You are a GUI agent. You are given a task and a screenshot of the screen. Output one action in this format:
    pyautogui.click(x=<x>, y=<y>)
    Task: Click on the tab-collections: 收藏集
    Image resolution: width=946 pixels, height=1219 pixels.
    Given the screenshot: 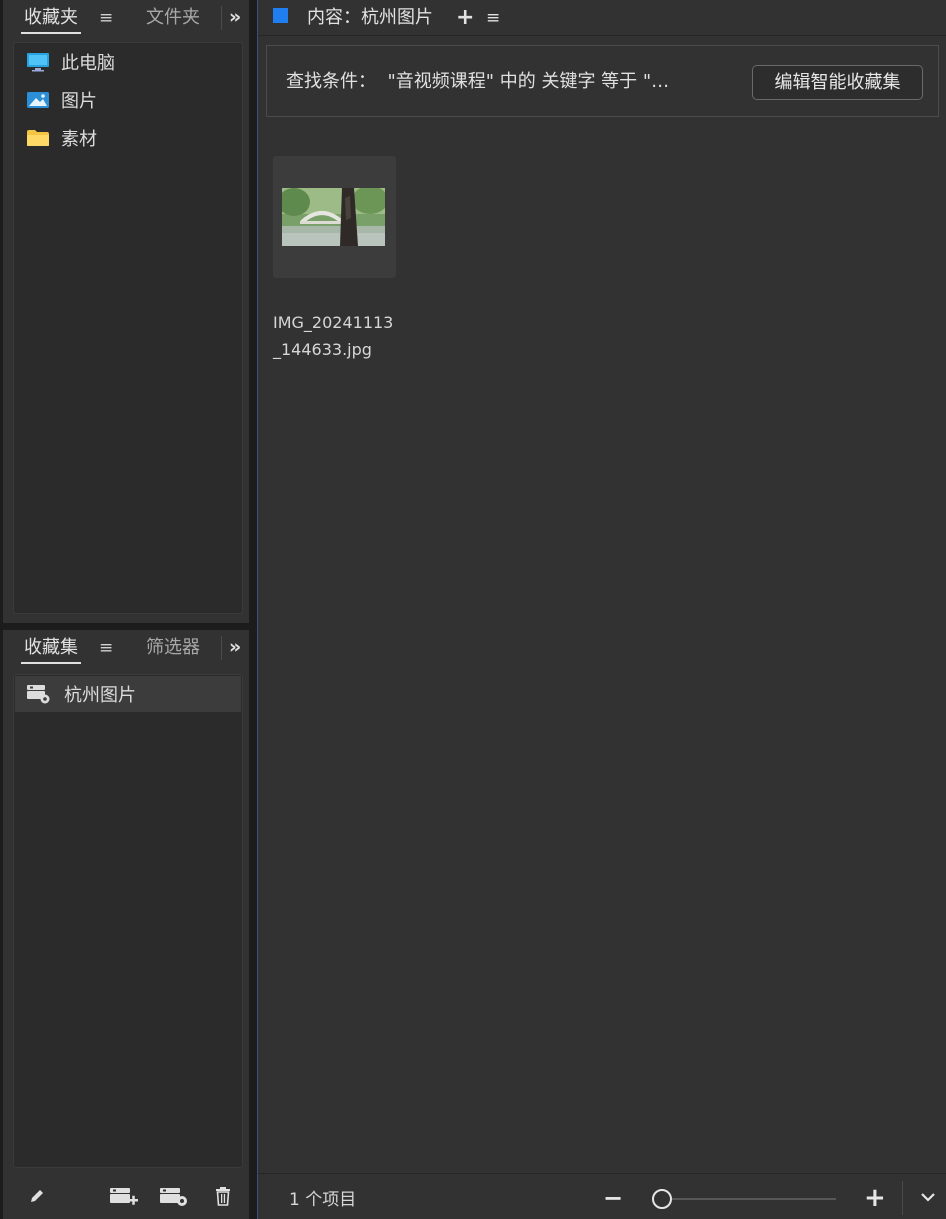 What is the action you would take?
    pyautogui.click(x=51, y=648)
    